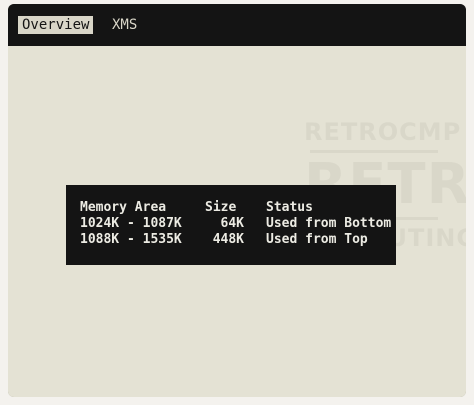 The width and height of the screenshot is (474, 405). What do you see at coordinates (374, 151) in the screenshot?
I see `watermark-rule` at bounding box center [374, 151].